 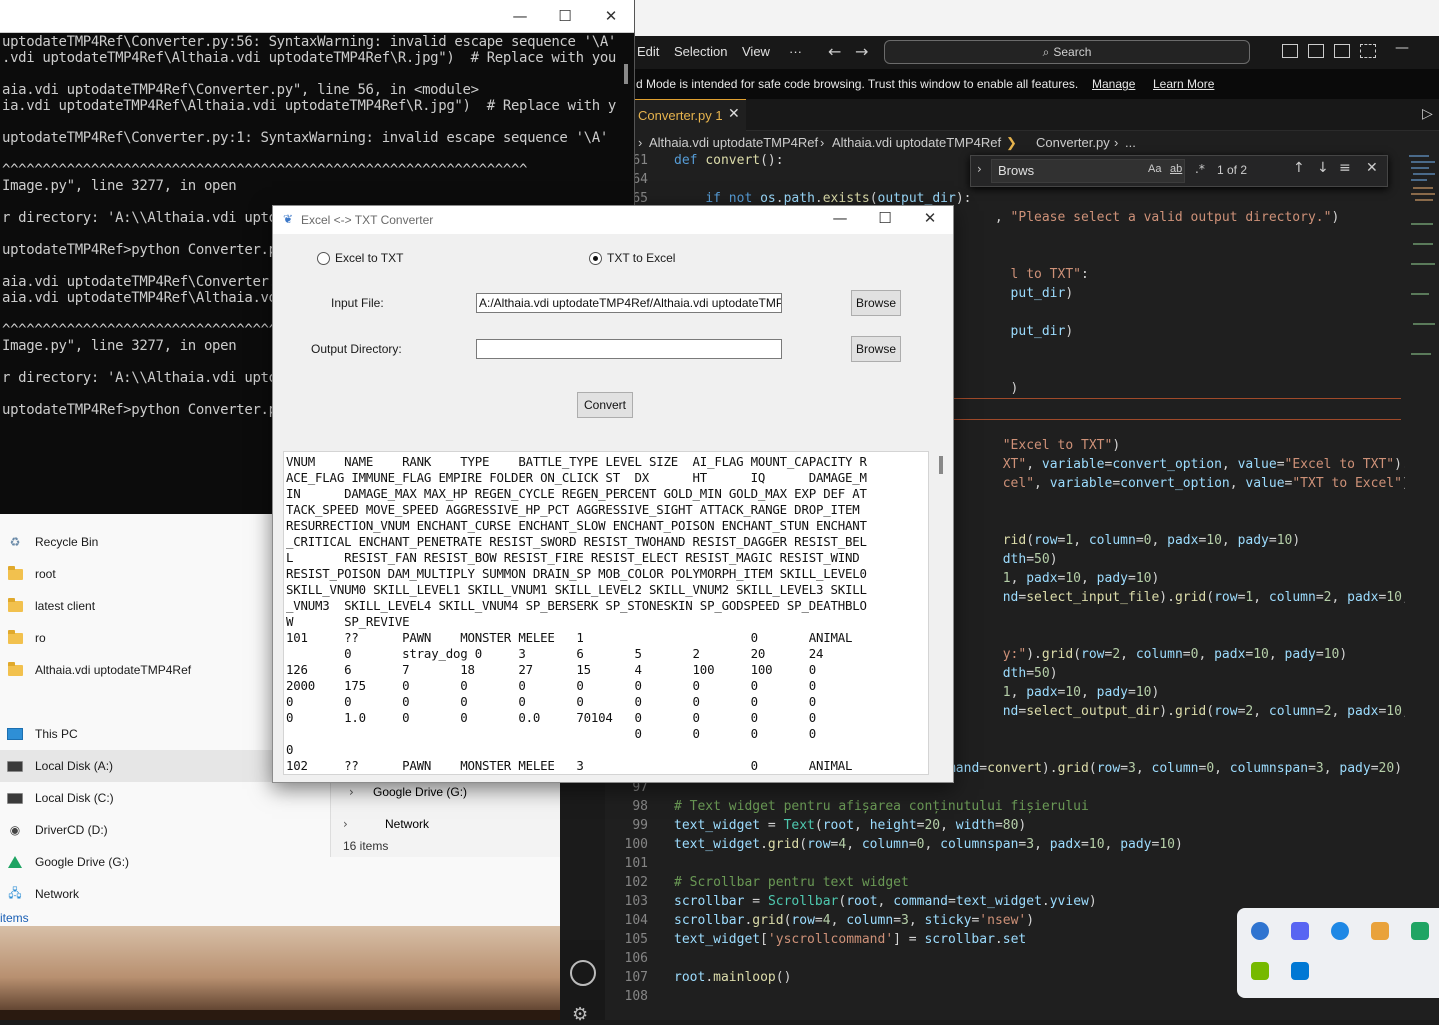 What do you see at coordinates (613, 220) in the screenshot?
I see `dialog-titlebar: ❦ Excel <-> TXT Converter — ☐ ✕` at bounding box center [613, 220].